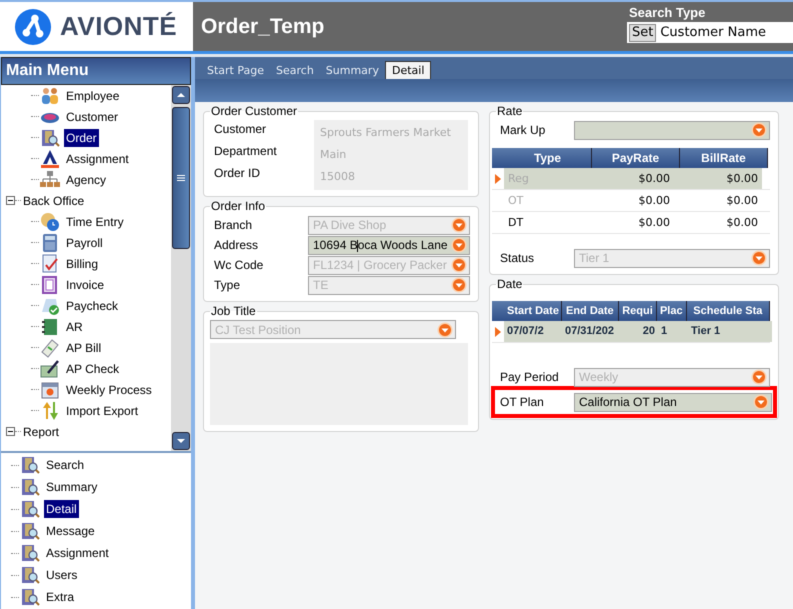  I want to click on column-header: Requi, so click(638, 311).